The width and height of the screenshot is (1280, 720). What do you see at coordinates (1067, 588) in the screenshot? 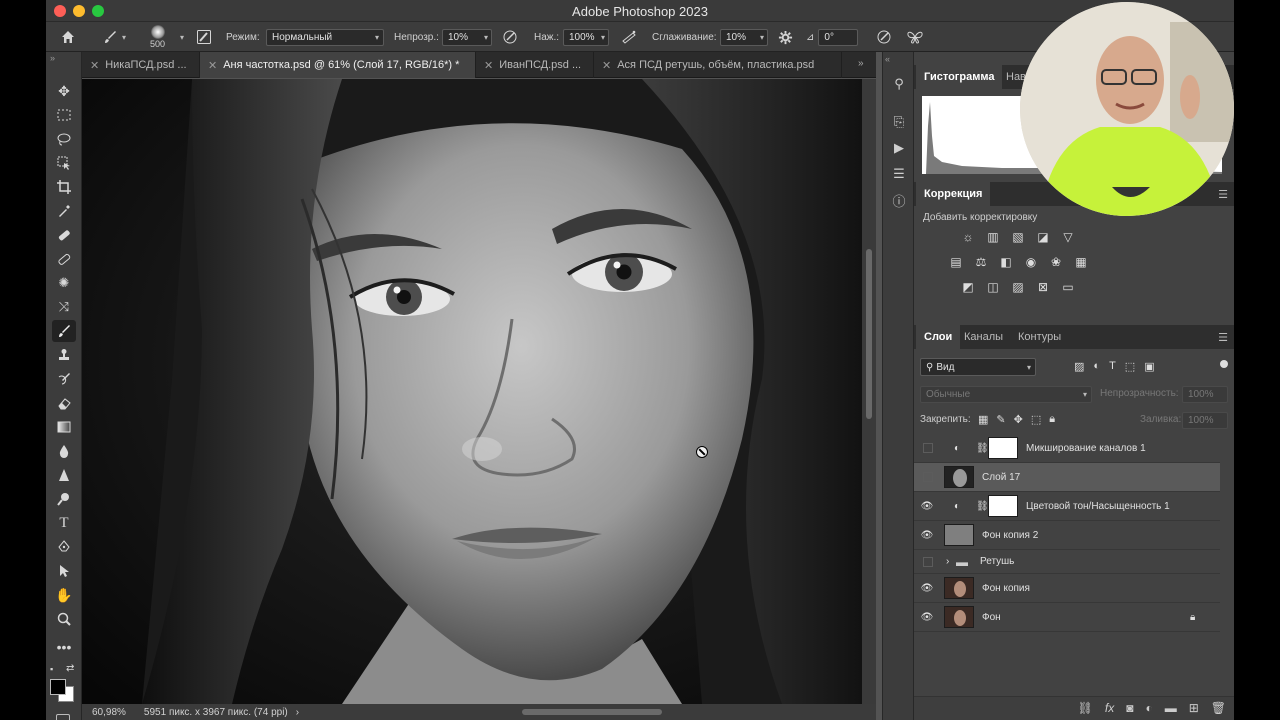
I see `layer-row: 👁︎ Фон копия` at bounding box center [1067, 588].